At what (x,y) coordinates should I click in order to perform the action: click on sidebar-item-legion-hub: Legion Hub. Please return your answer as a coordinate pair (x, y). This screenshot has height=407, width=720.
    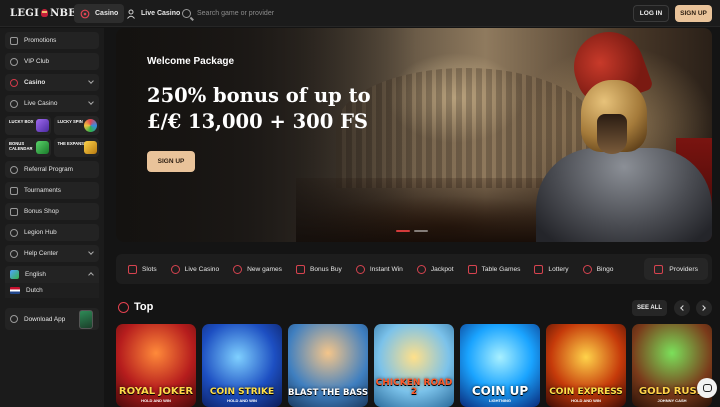
    Looking at the image, I should click on (52, 232).